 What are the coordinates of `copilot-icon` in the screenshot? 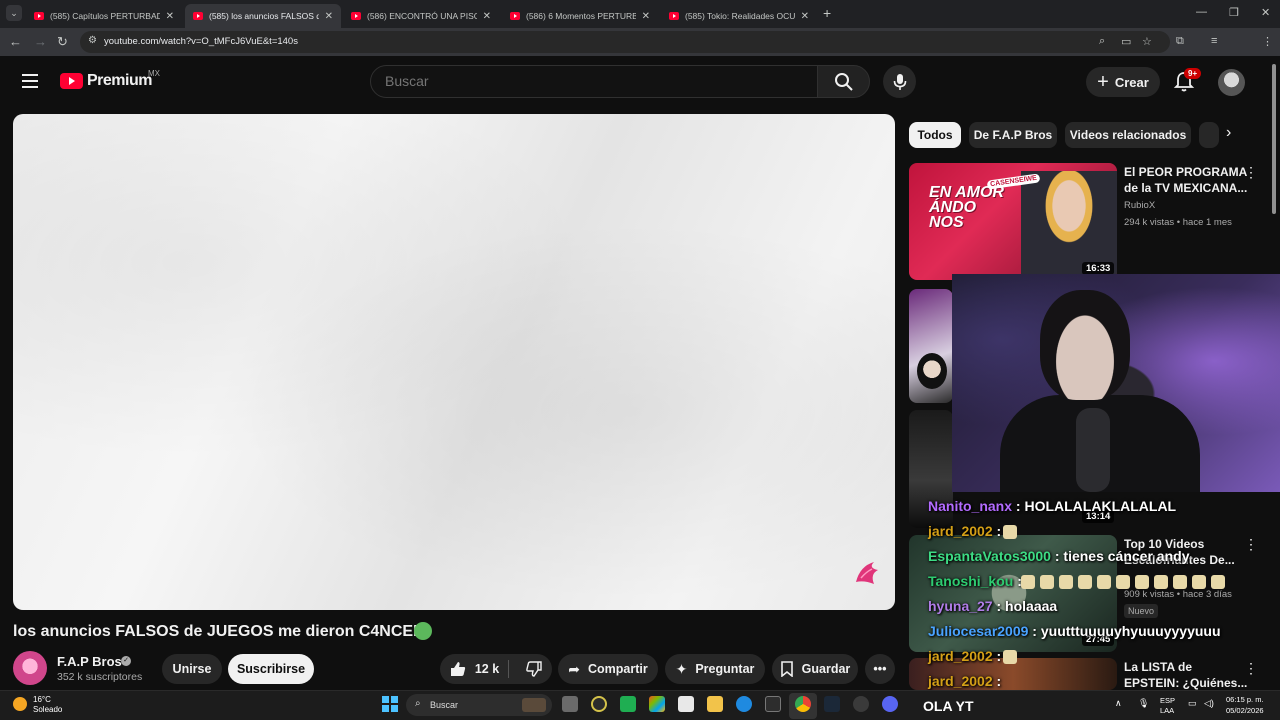 It's located at (657, 704).